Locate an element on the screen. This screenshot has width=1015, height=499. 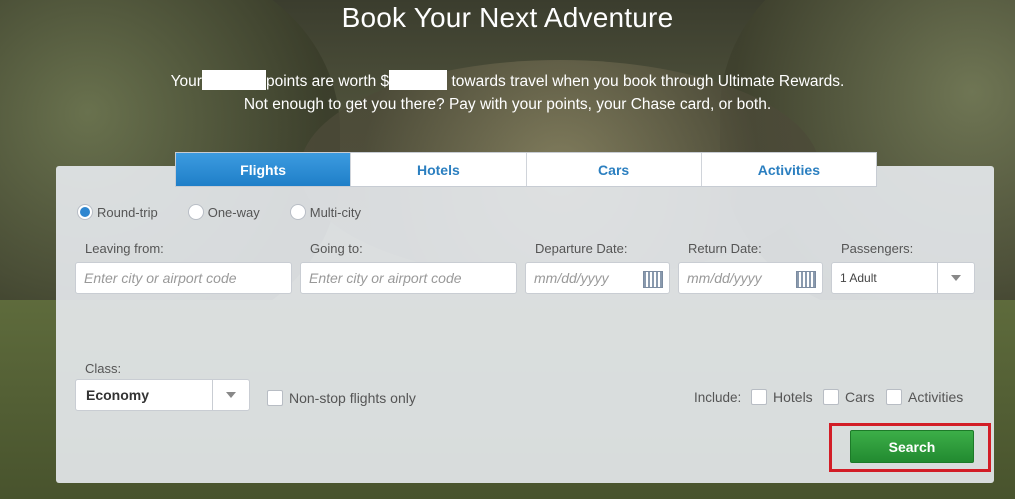
include-hotels-label: Hotels is located at coordinates (793, 397).